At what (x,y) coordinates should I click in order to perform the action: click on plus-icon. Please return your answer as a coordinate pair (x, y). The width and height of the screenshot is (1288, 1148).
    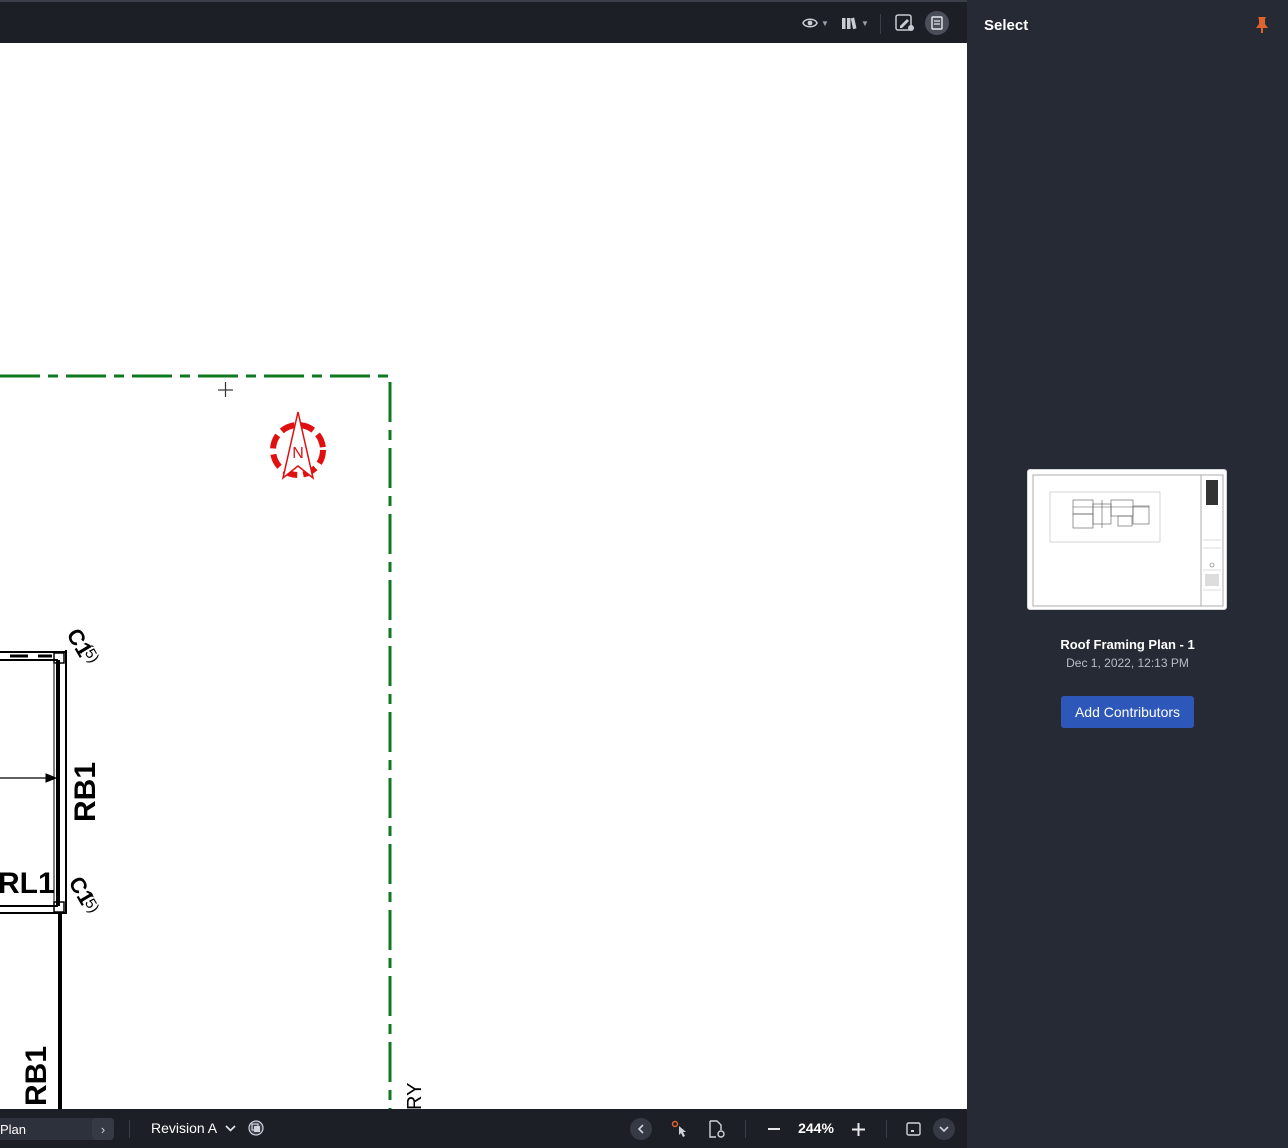
    Looking at the image, I should click on (858, 1129).